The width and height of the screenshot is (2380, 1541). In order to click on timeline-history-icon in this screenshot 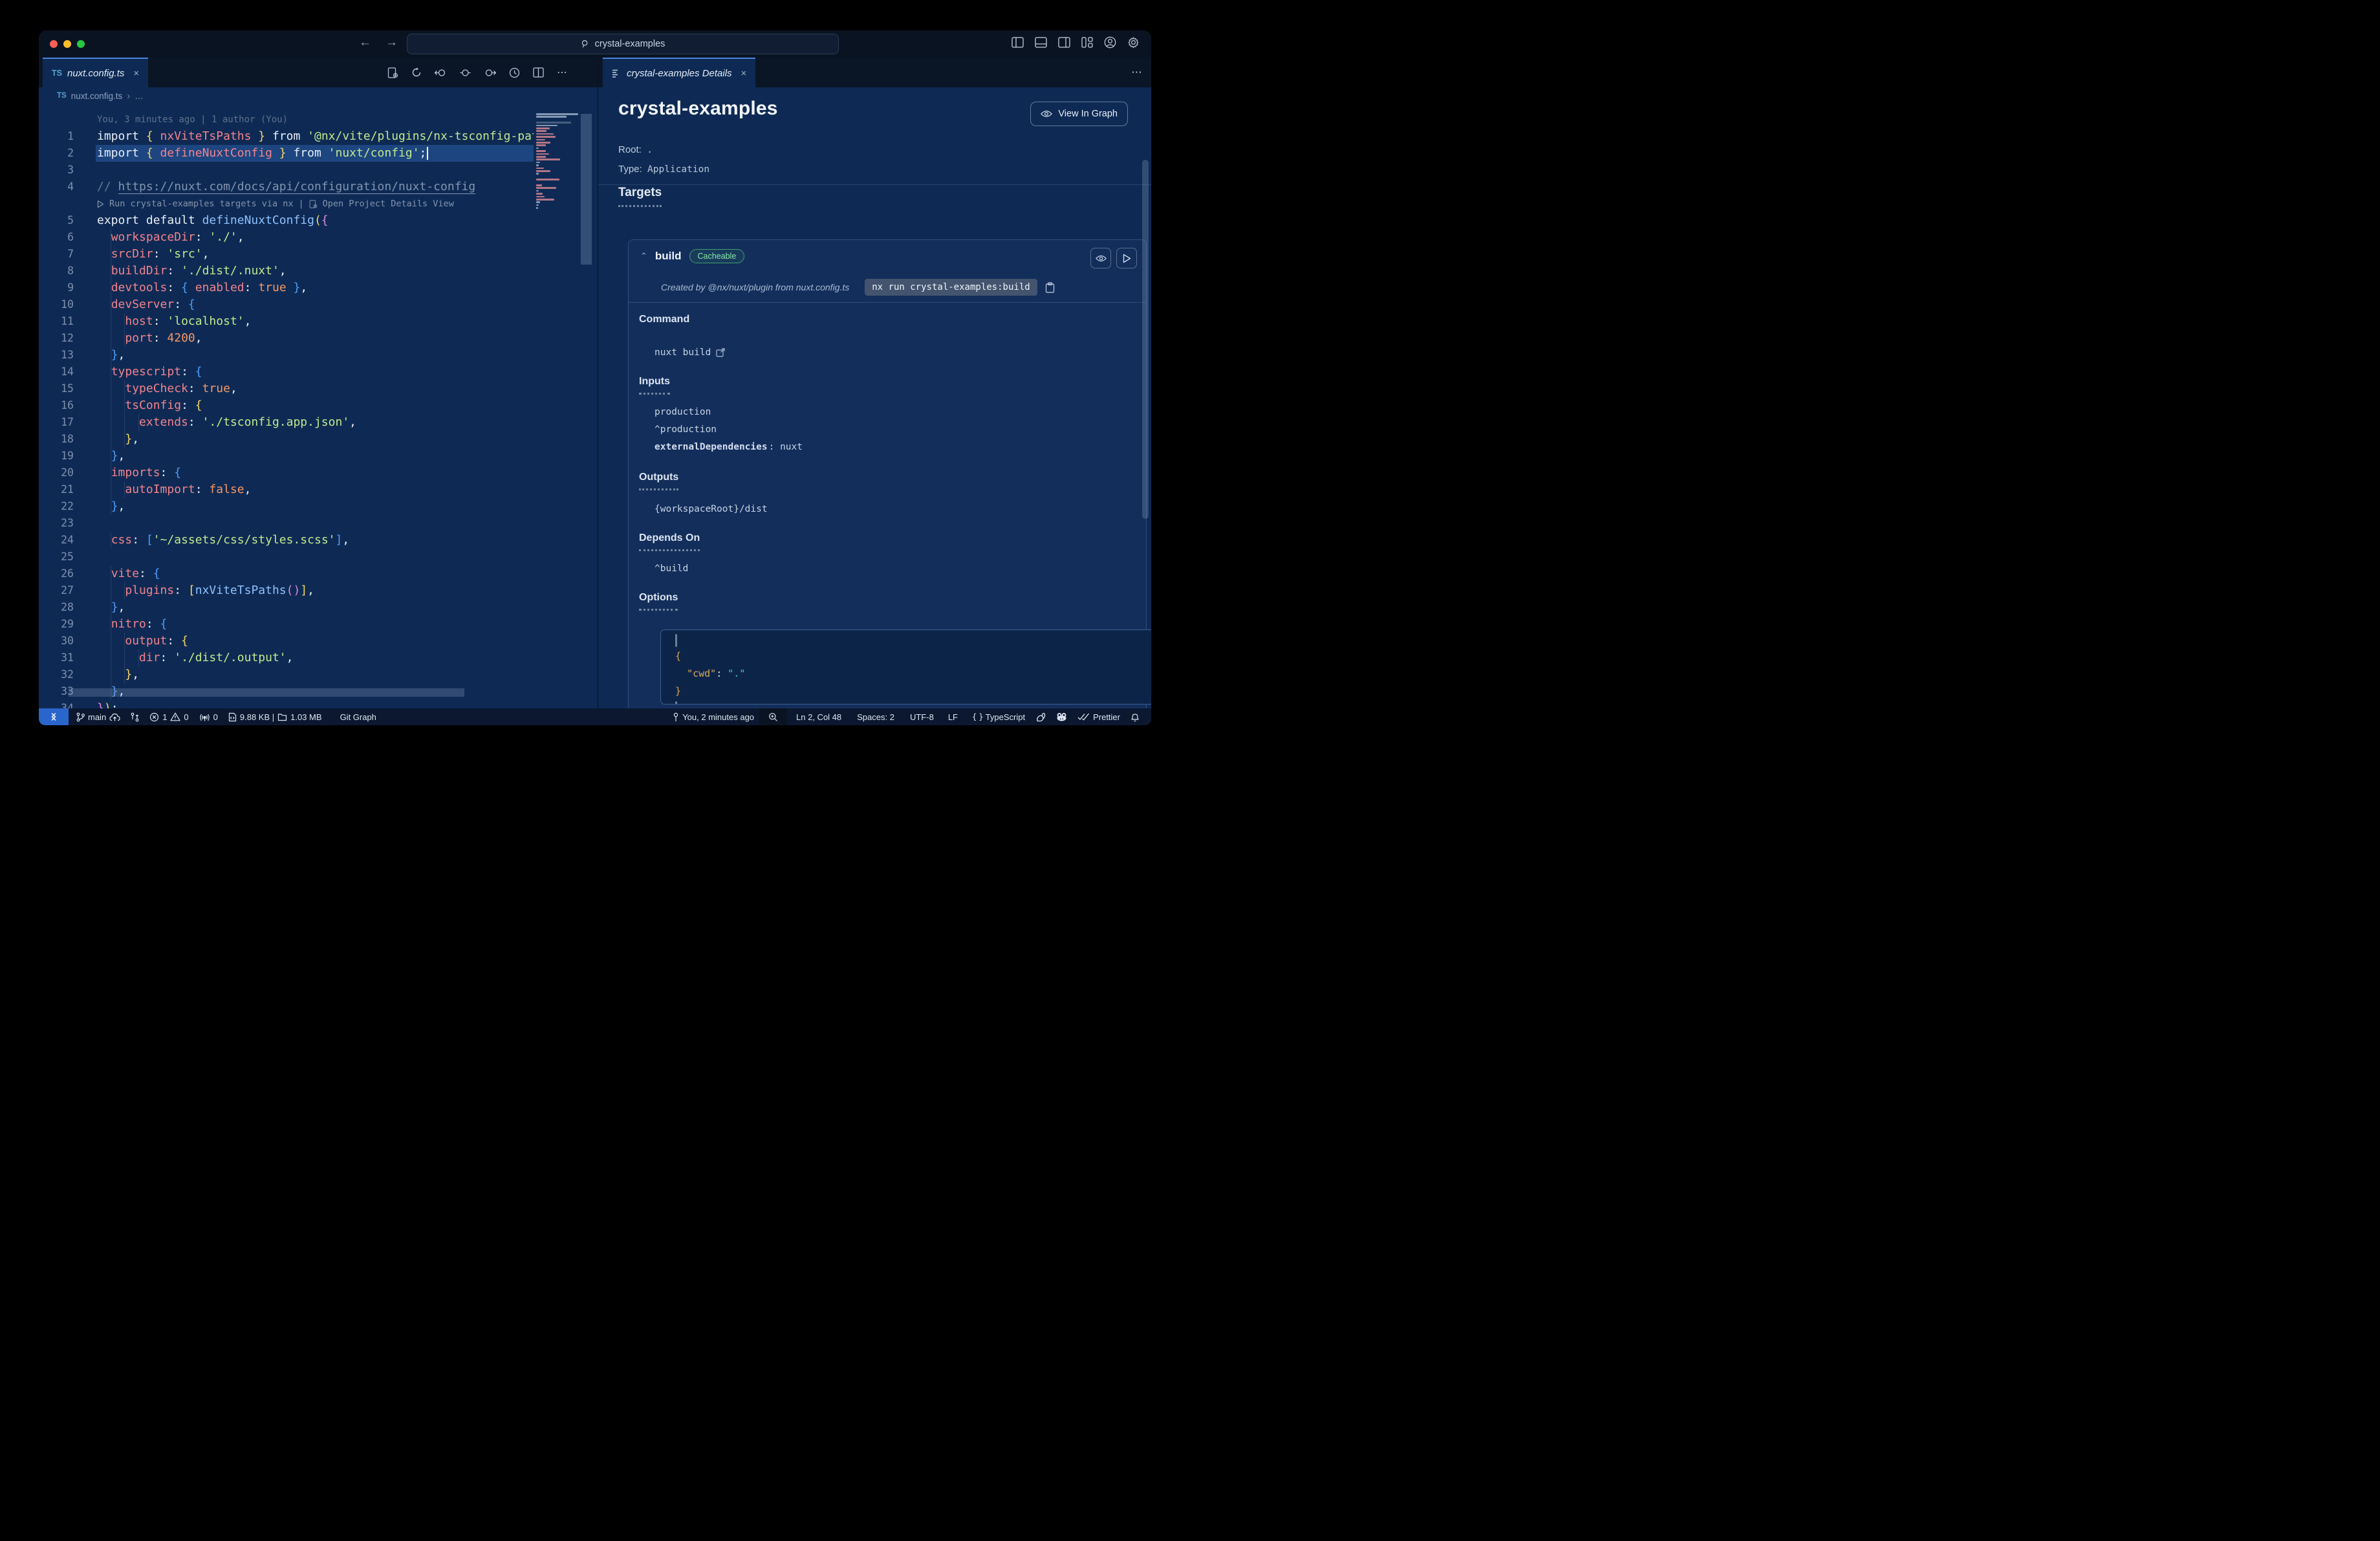, I will do `click(514, 72)`.